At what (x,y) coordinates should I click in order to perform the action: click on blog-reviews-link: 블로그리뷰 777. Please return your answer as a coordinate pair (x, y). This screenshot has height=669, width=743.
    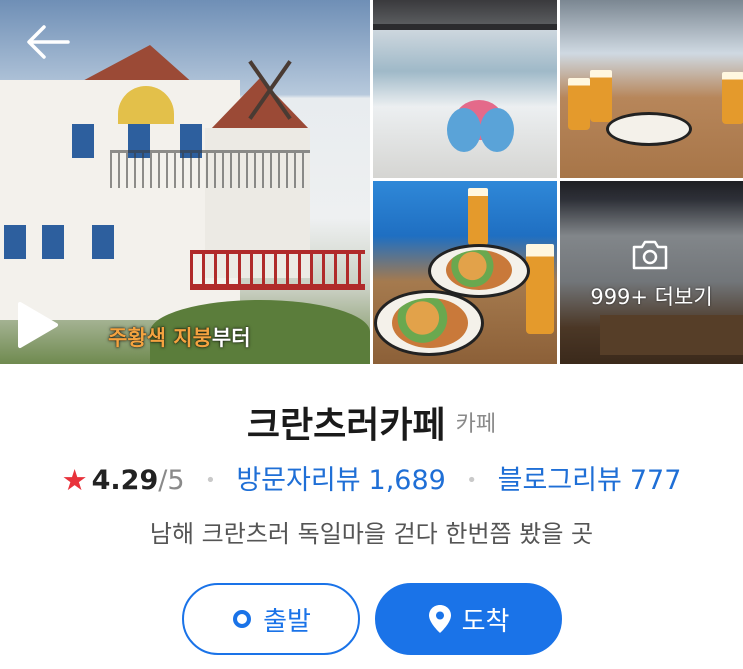
    Looking at the image, I should click on (590, 480).